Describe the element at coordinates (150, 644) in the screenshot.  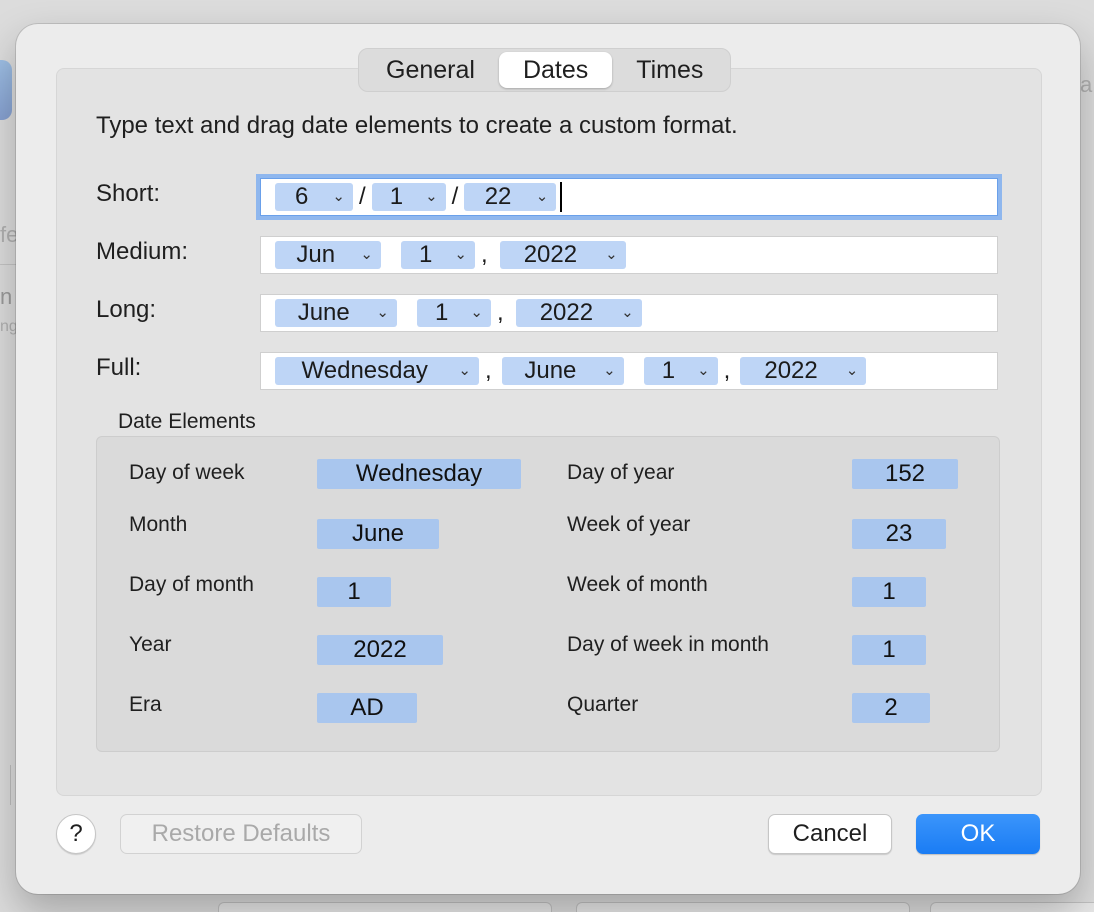
I see `element-label-year: Year` at that location.